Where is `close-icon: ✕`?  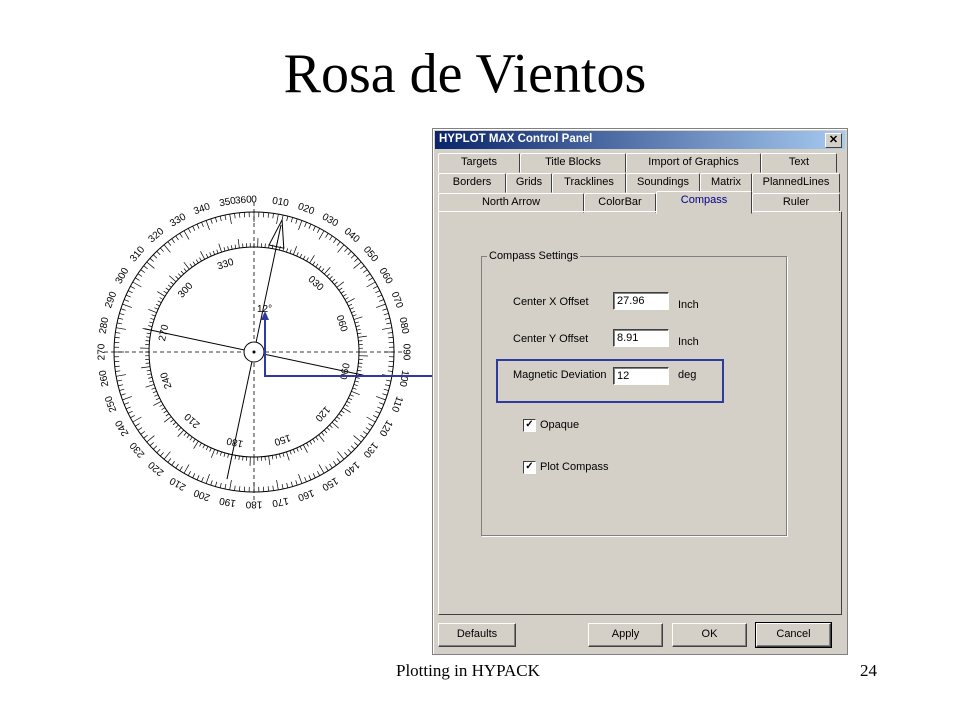
close-icon: ✕ is located at coordinates (833, 140).